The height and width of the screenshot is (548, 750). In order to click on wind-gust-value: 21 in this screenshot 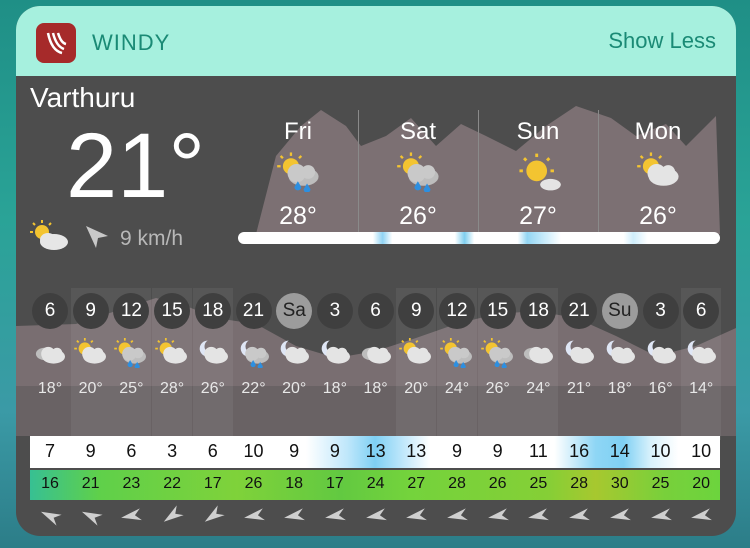, I will do `click(90, 483)`.